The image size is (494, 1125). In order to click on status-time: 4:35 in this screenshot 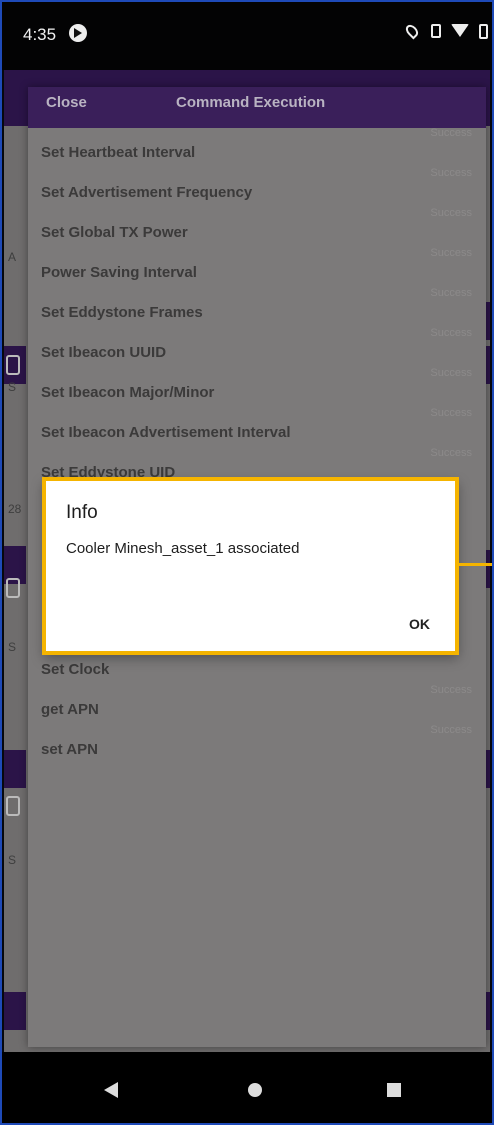, I will do `click(40, 34)`.